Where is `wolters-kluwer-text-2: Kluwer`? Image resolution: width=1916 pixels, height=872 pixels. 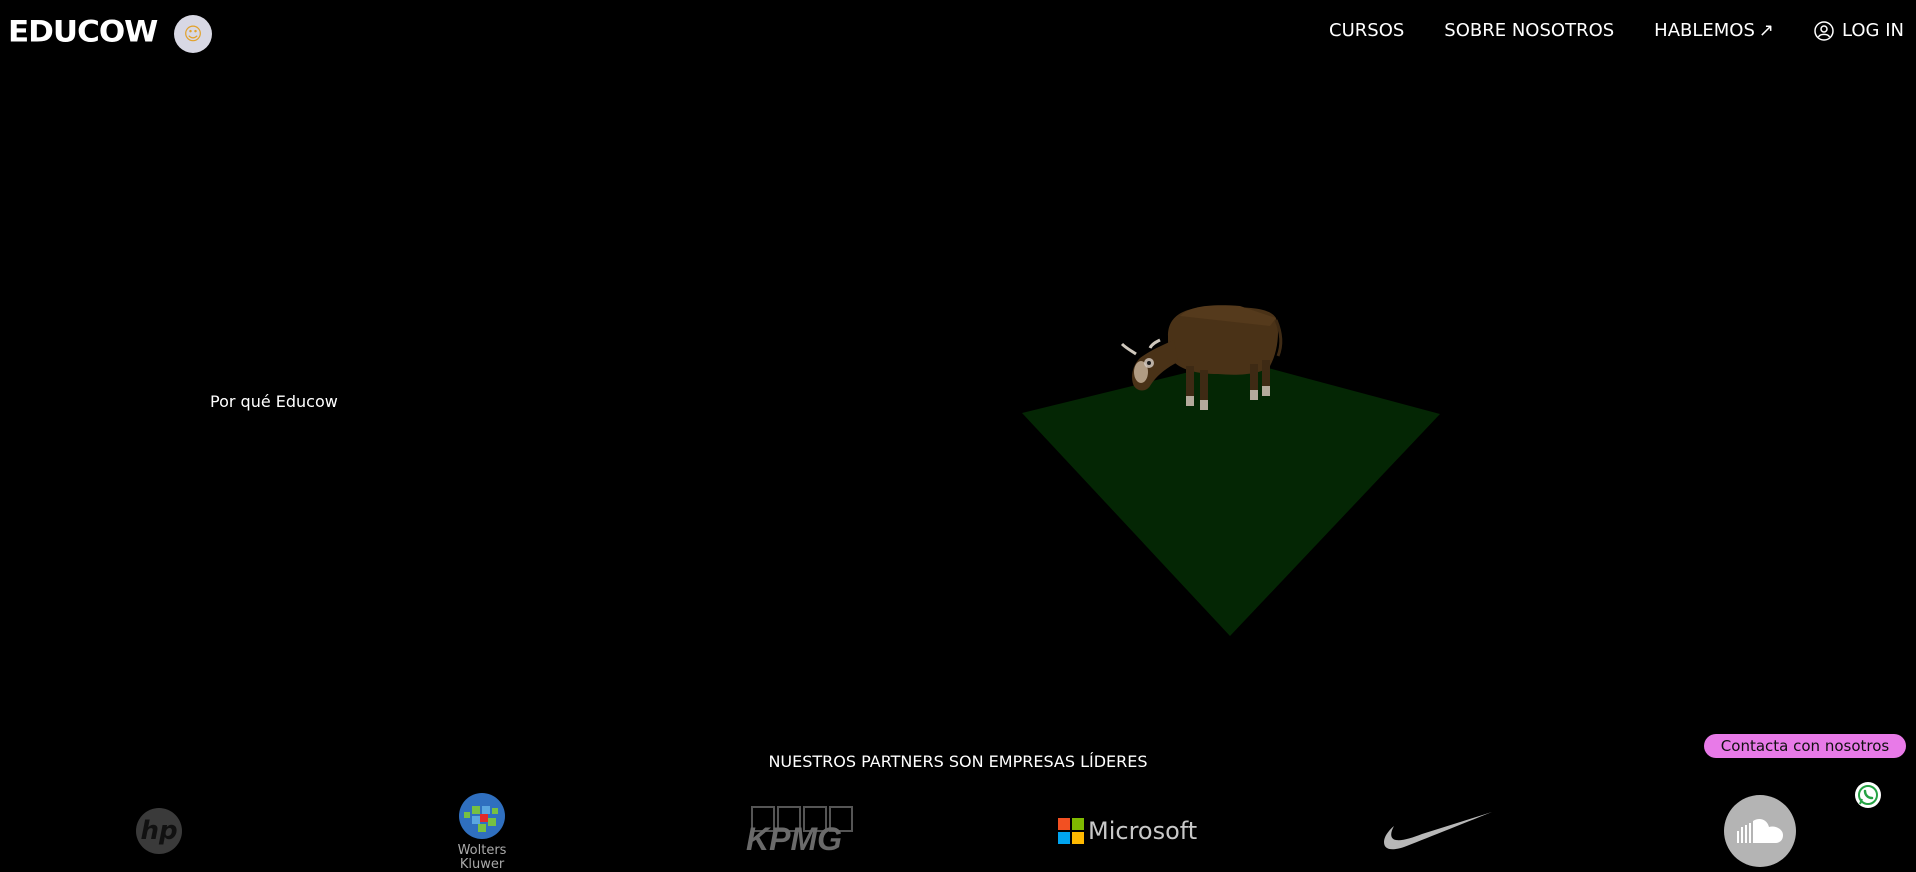
wolters-kluwer-text-2: Kluwer is located at coordinates (482, 864).